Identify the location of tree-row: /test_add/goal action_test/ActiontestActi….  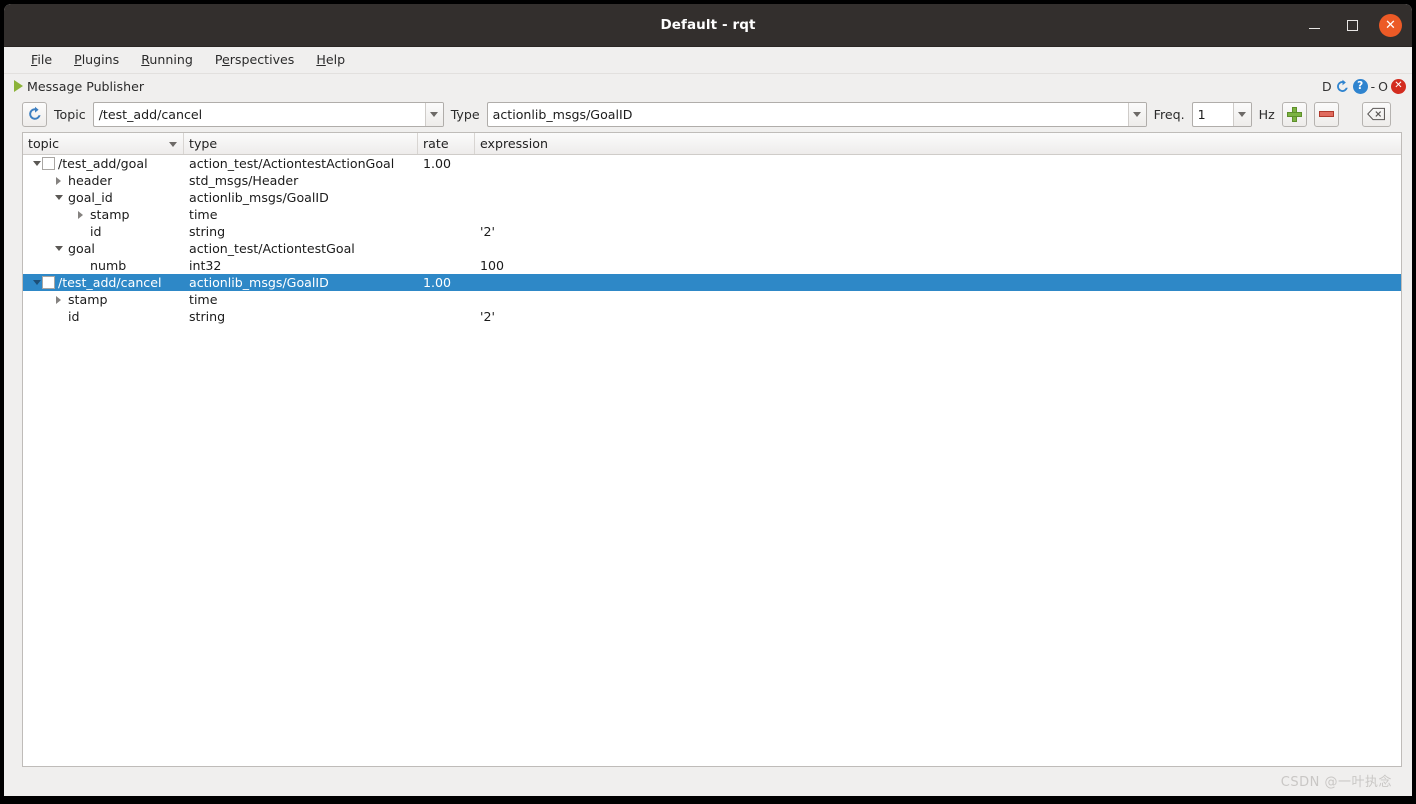
(712, 163).